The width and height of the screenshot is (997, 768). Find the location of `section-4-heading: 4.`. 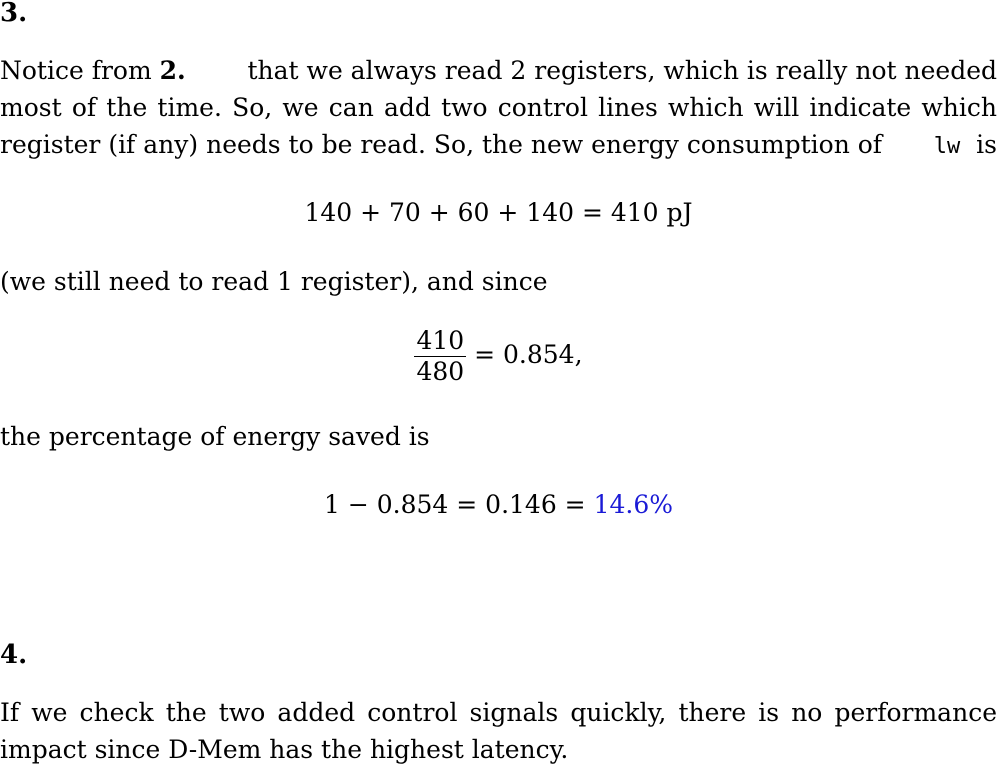

section-4-heading: 4. is located at coordinates (13, 655).